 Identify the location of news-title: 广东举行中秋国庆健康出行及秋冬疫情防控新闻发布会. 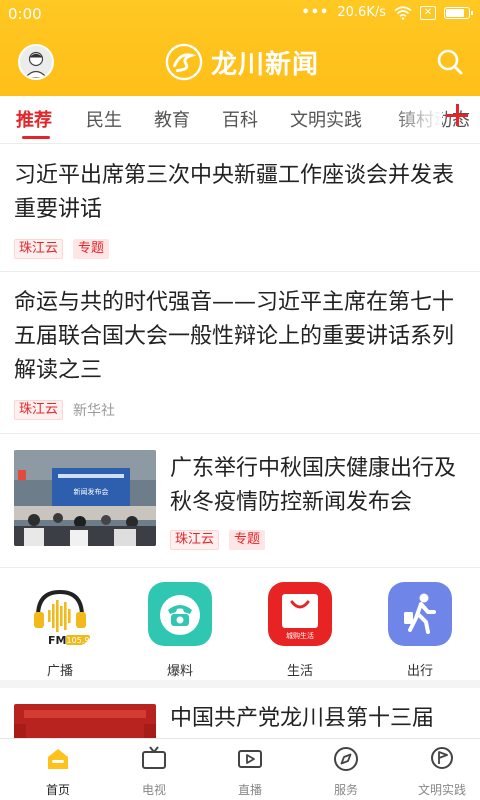
(313, 485).